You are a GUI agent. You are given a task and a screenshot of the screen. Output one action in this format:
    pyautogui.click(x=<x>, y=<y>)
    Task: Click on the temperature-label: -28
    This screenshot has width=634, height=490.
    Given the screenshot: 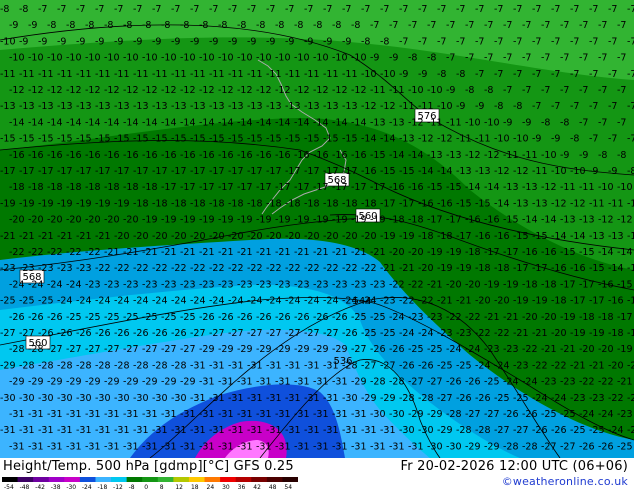 What is the action you would take?
    pyautogui.click(x=160, y=365)
    